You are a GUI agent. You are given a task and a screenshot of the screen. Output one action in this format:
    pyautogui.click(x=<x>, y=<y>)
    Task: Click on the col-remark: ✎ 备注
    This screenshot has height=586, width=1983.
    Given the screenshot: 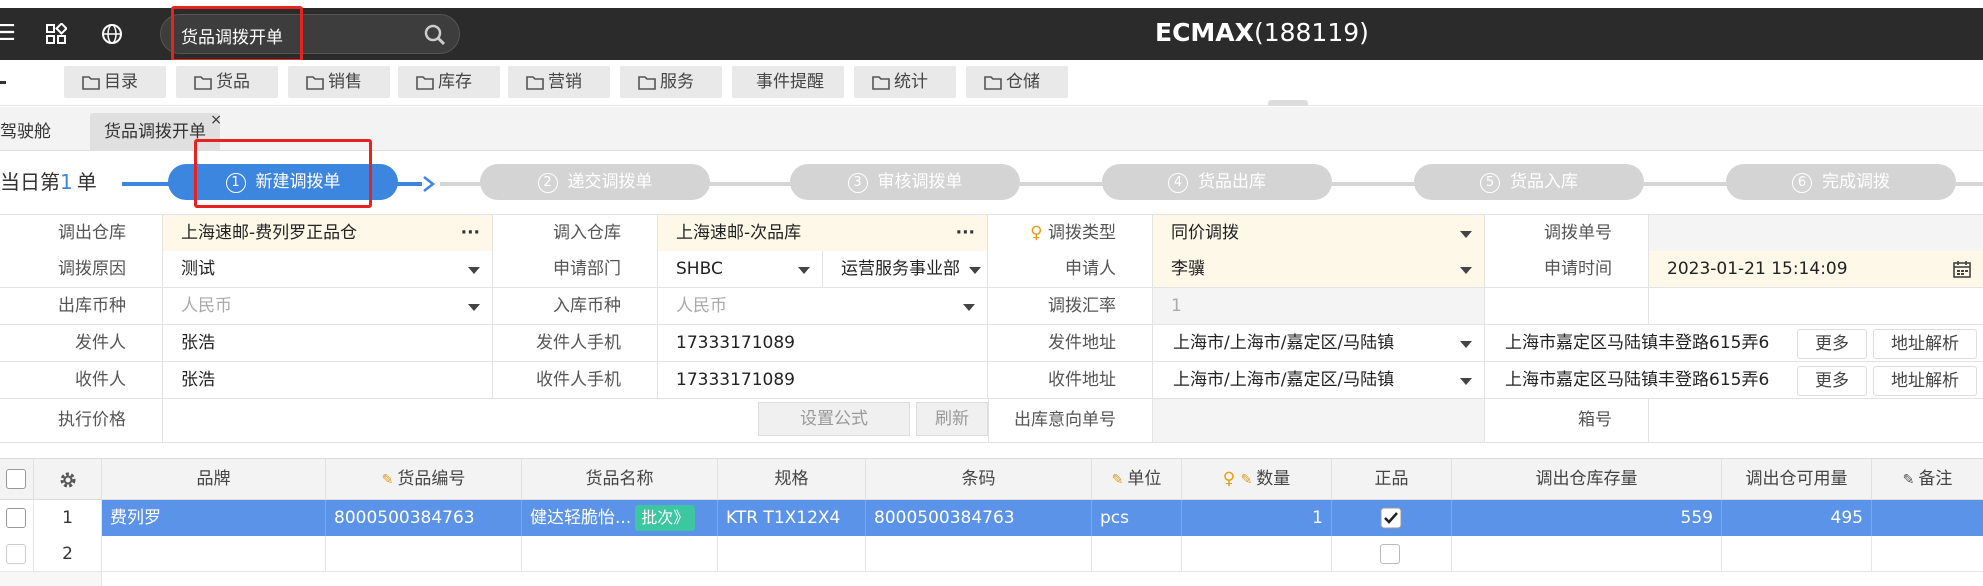 What is the action you would take?
    pyautogui.click(x=1927, y=479)
    